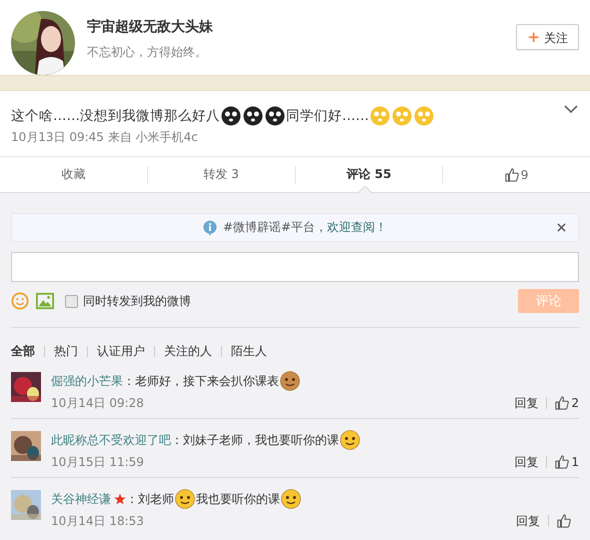 This screenshot has width=590, height=540. I want to click on comment-text: ：老师好，接下来会扒你课表, so click(201, 381).